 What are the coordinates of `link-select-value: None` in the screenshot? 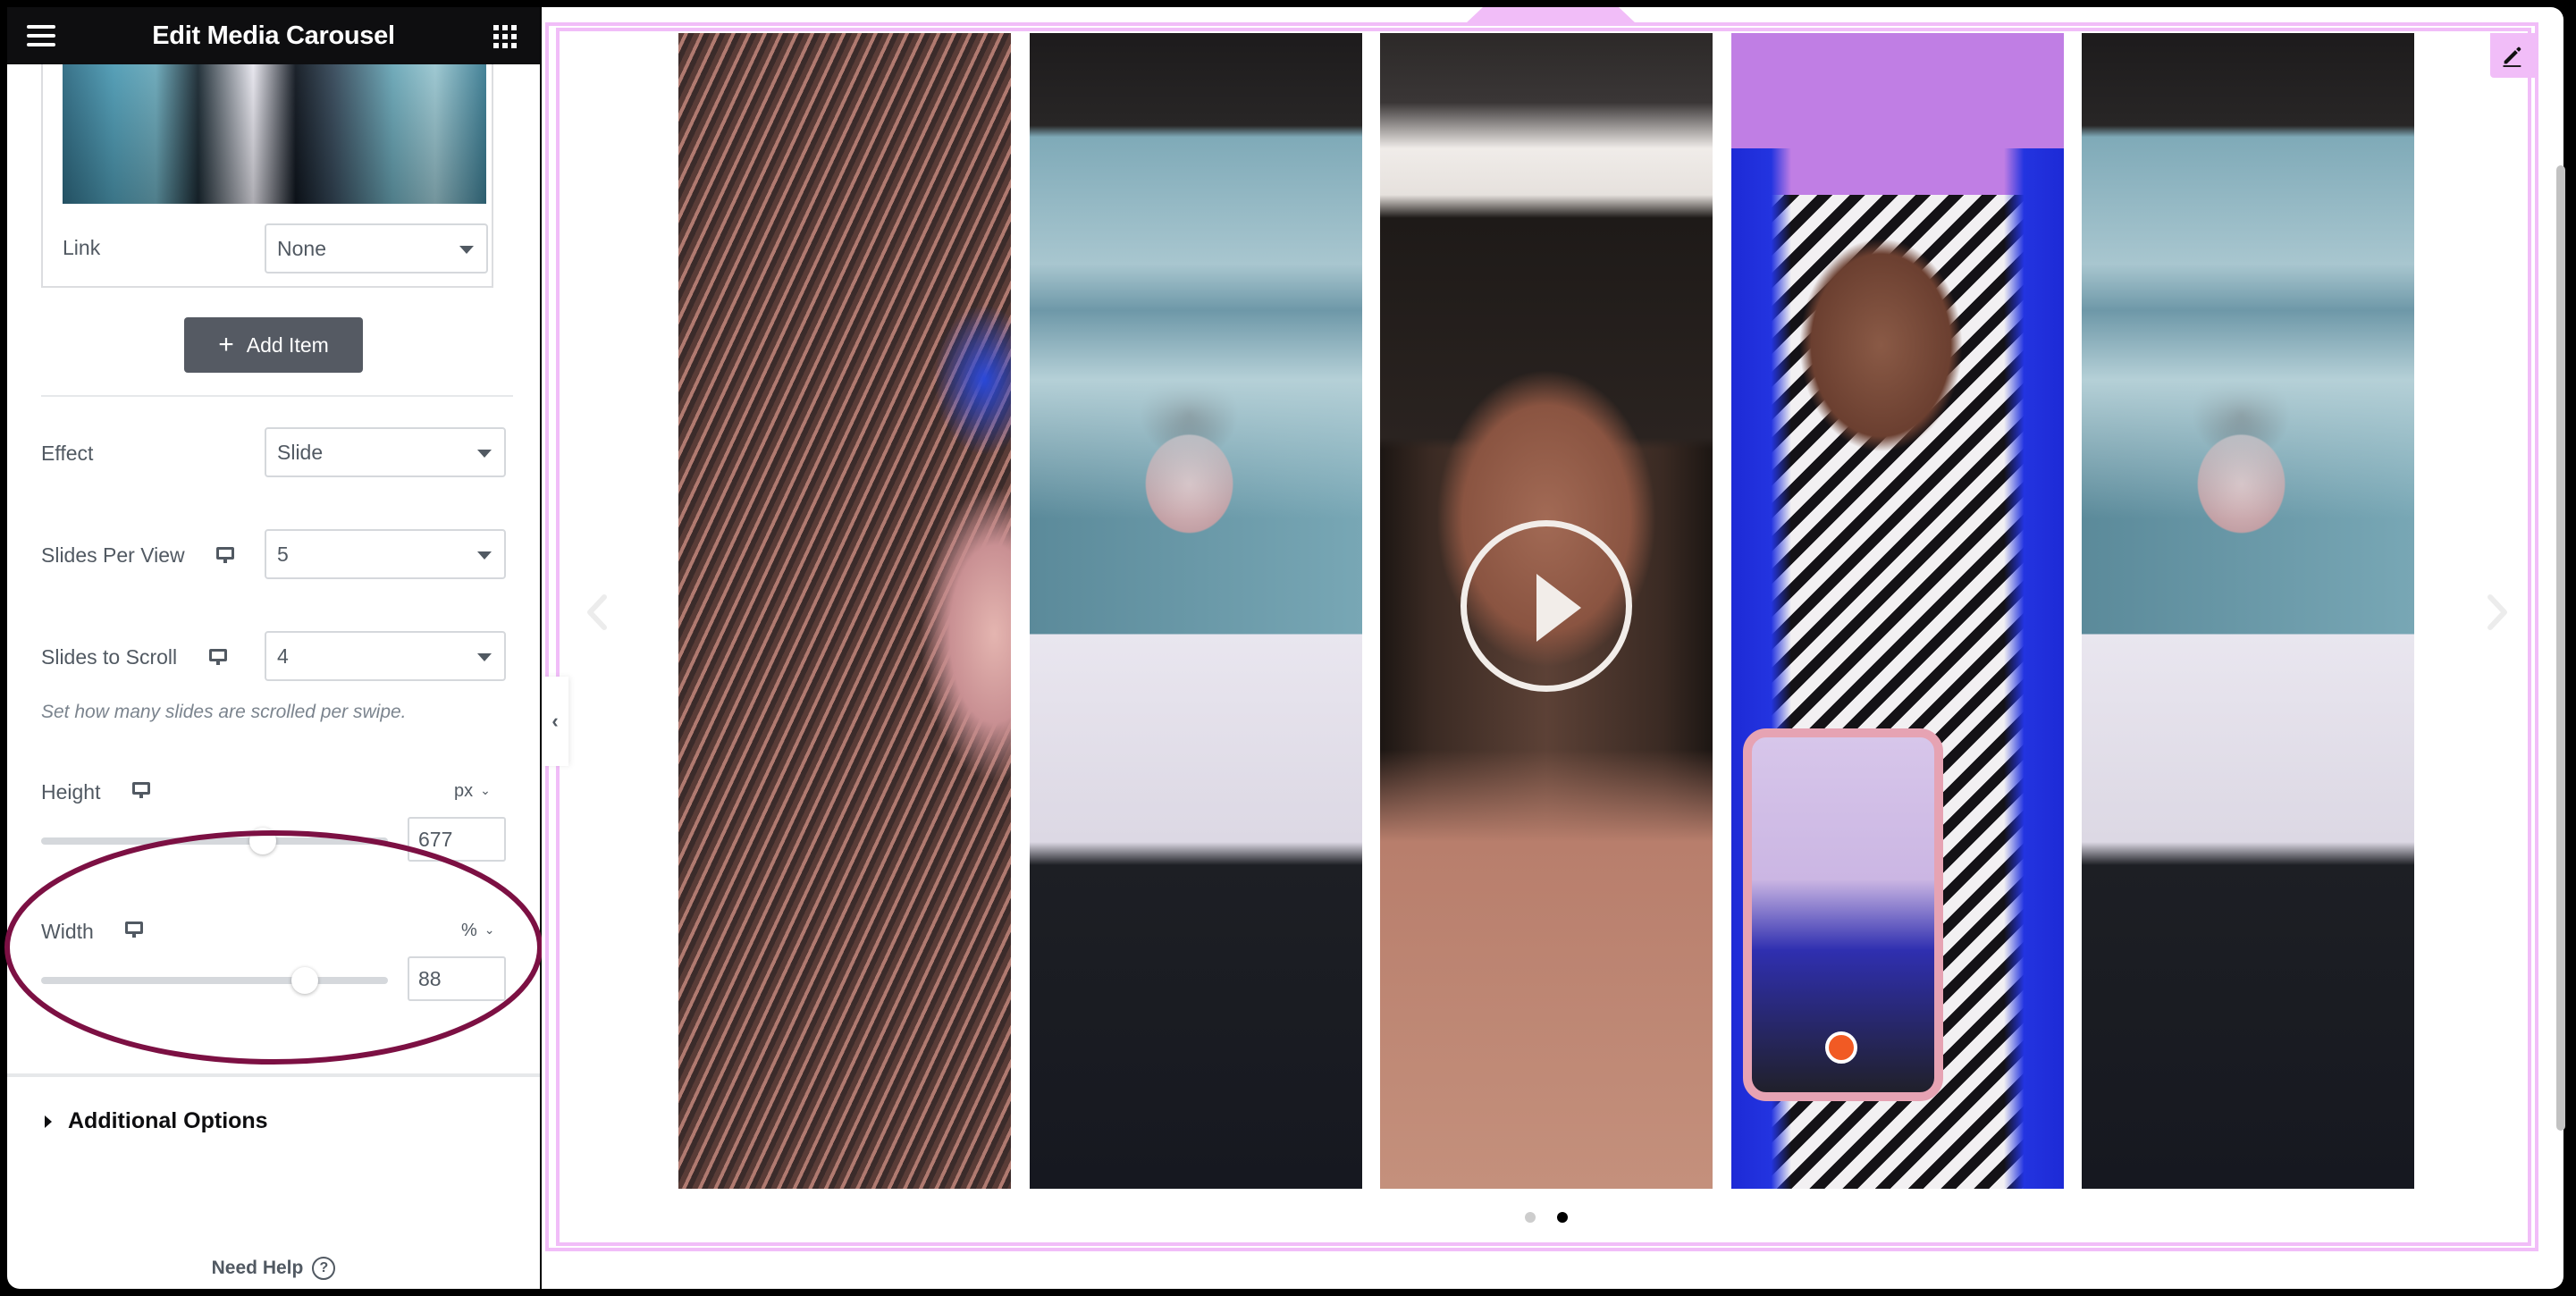 It's located at (302, 248).